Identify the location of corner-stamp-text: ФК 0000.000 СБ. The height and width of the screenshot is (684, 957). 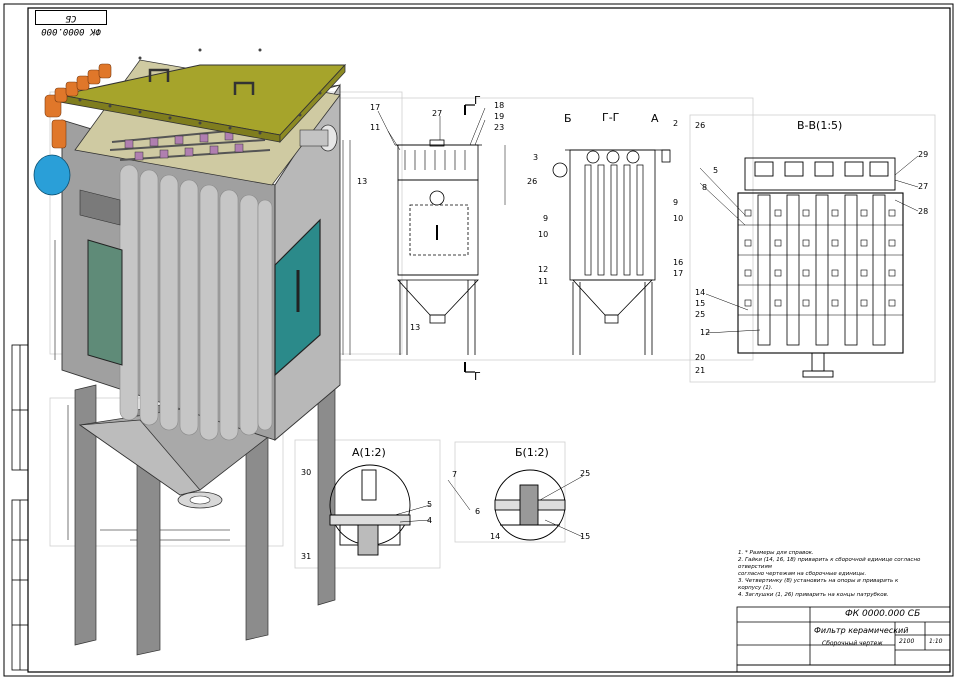
(71, 24).